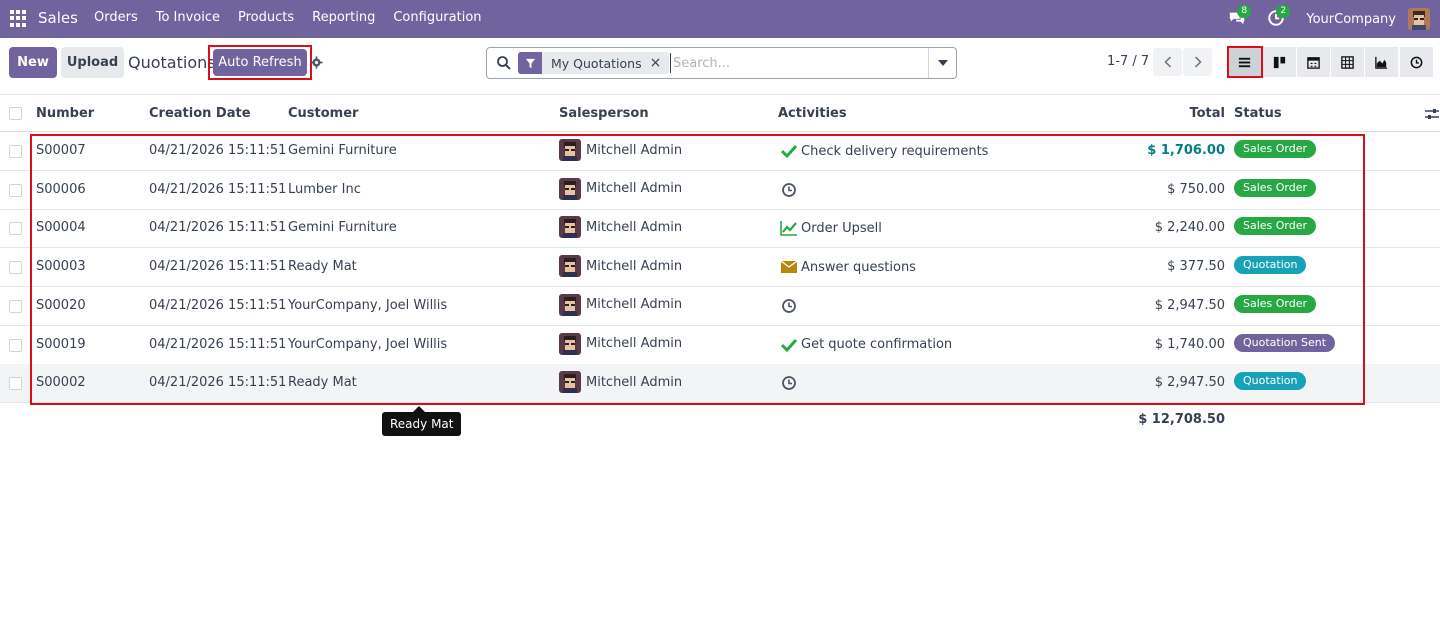 The width and height of the screenshot is (1440, 644). Describe the element at coordinates (15, 113) in the screenshot. I see `select-all-checkbox` at that location.